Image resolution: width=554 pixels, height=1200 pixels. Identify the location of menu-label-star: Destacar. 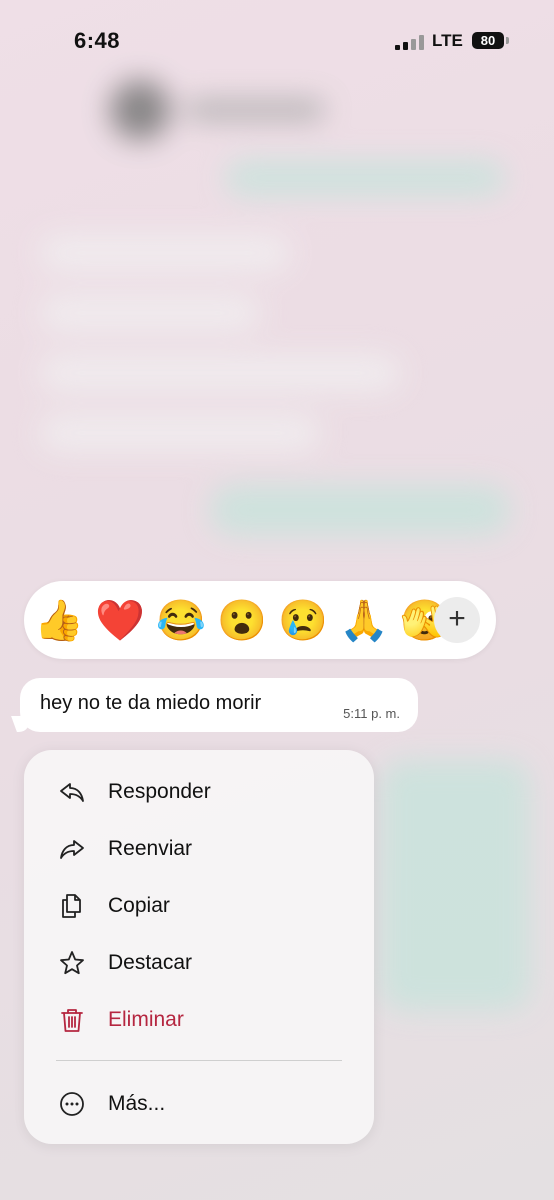
(150, 962).